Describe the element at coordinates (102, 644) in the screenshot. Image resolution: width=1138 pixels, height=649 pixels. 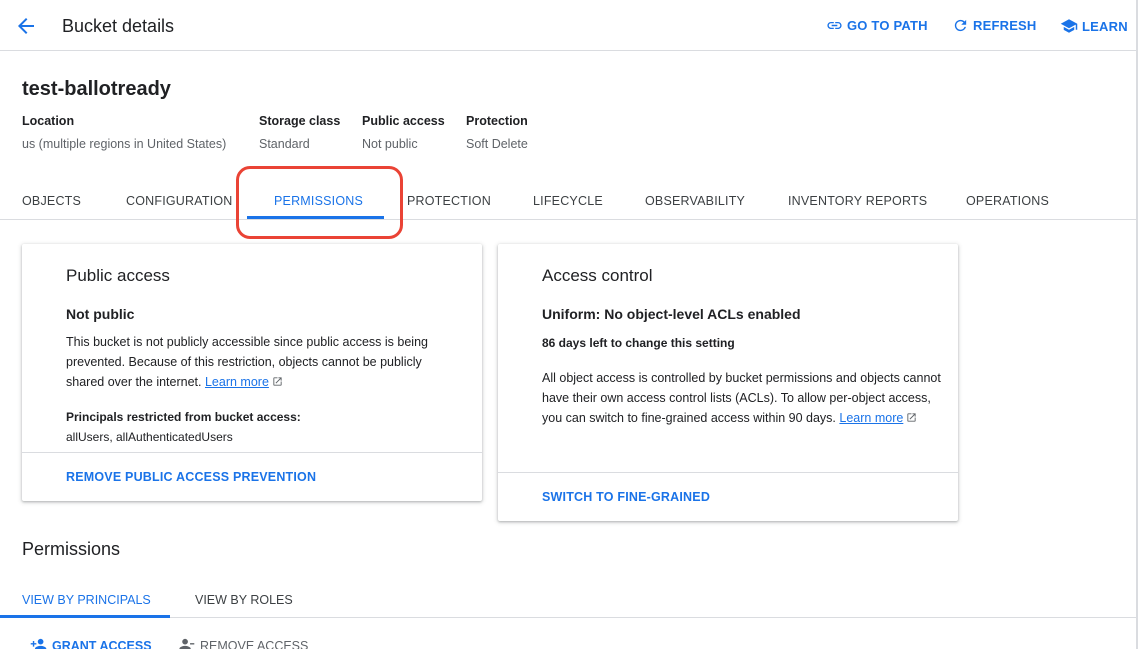
I see `grant-access-label: GRANT ACCESS` at that location.